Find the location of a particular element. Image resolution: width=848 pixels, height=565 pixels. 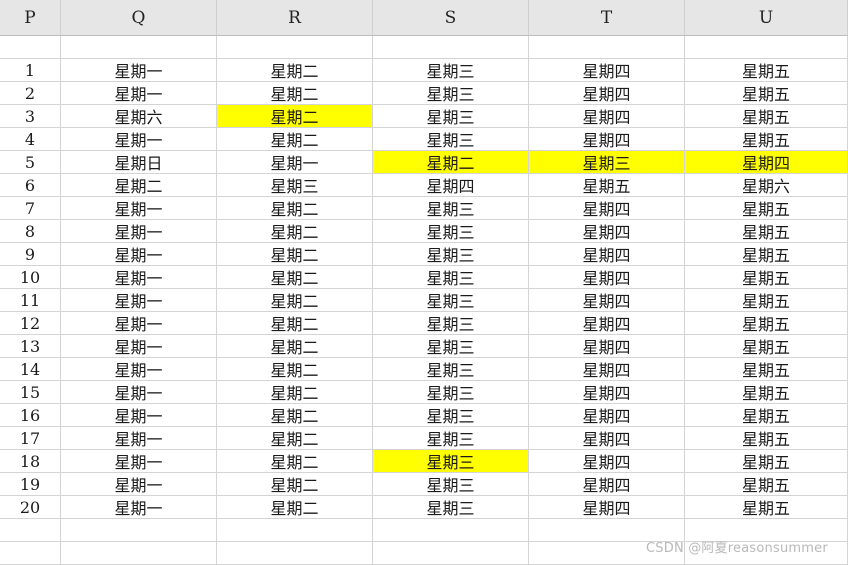

table-cell-t: 星期三 is located at coordinates (607, 162).